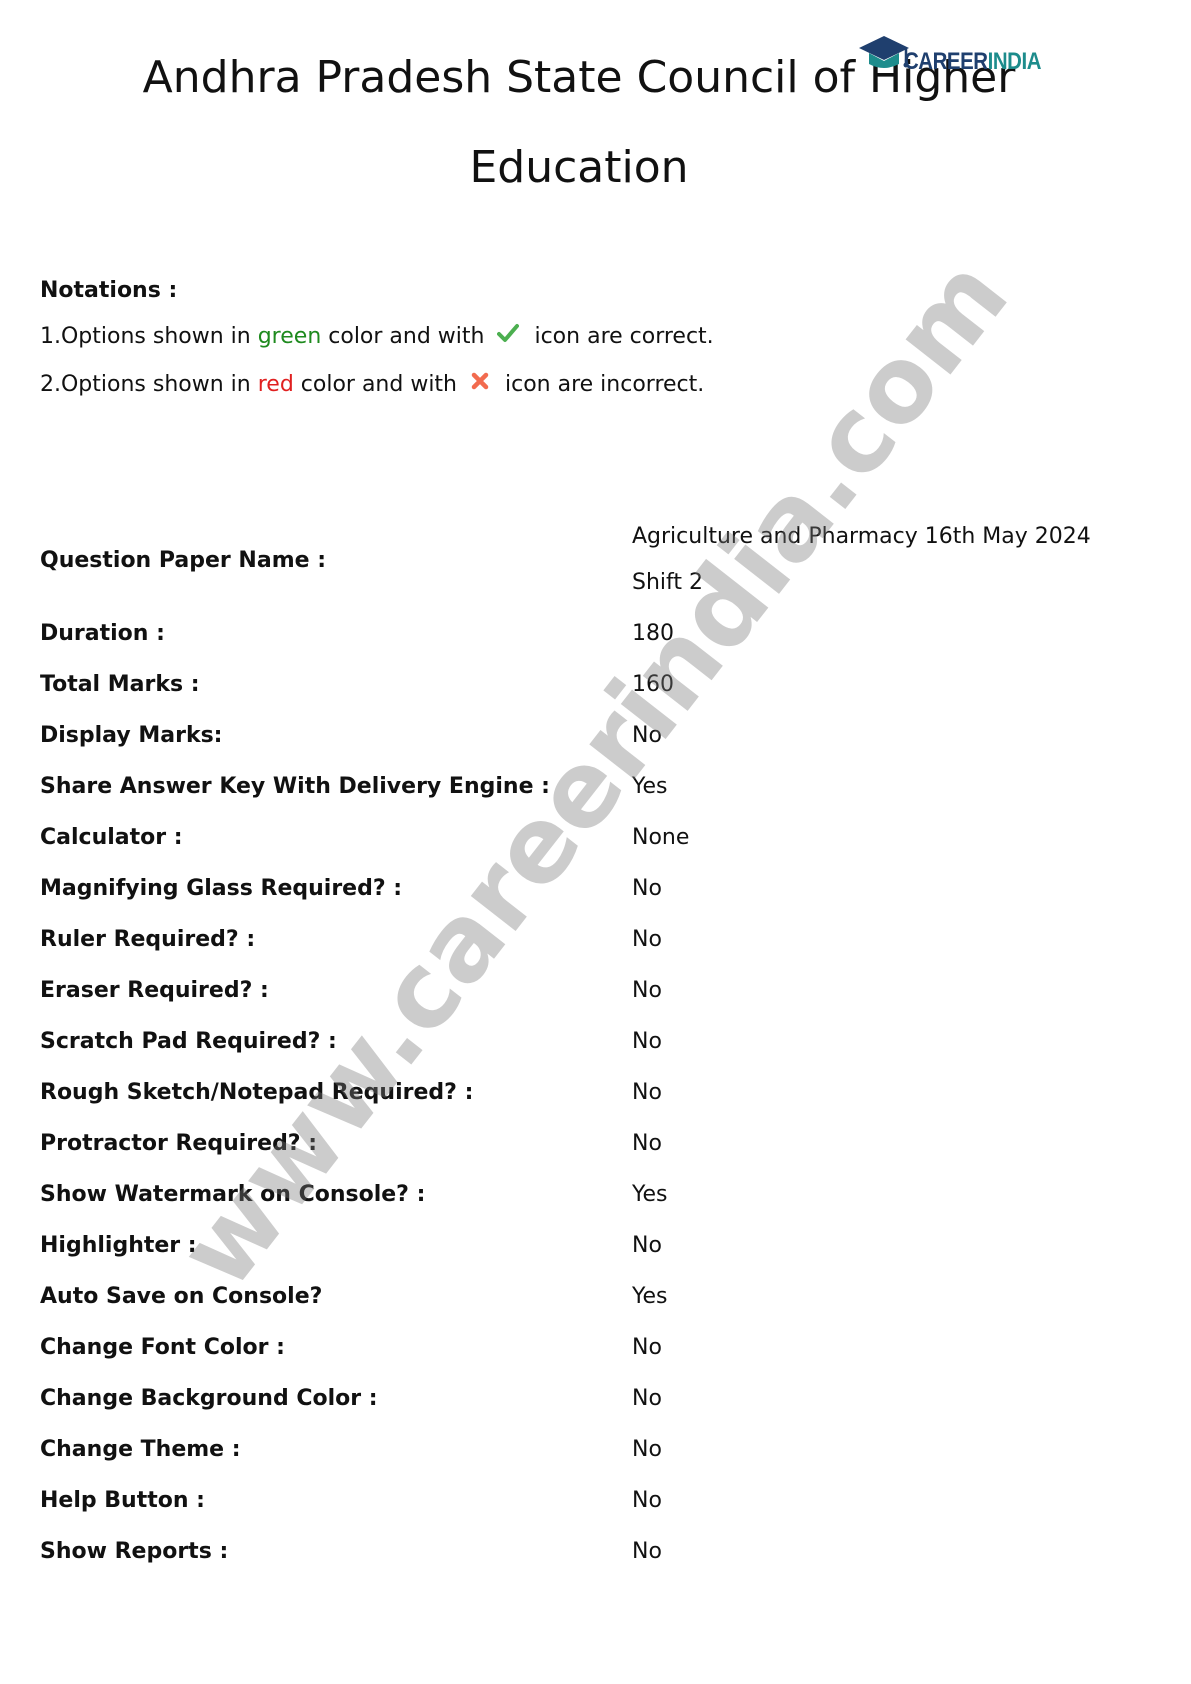  Describe the element at coordinates (600, 1092) in the screenshot. I see `detail-row: Rough Sketch/Notepad Required? : No` at that location.